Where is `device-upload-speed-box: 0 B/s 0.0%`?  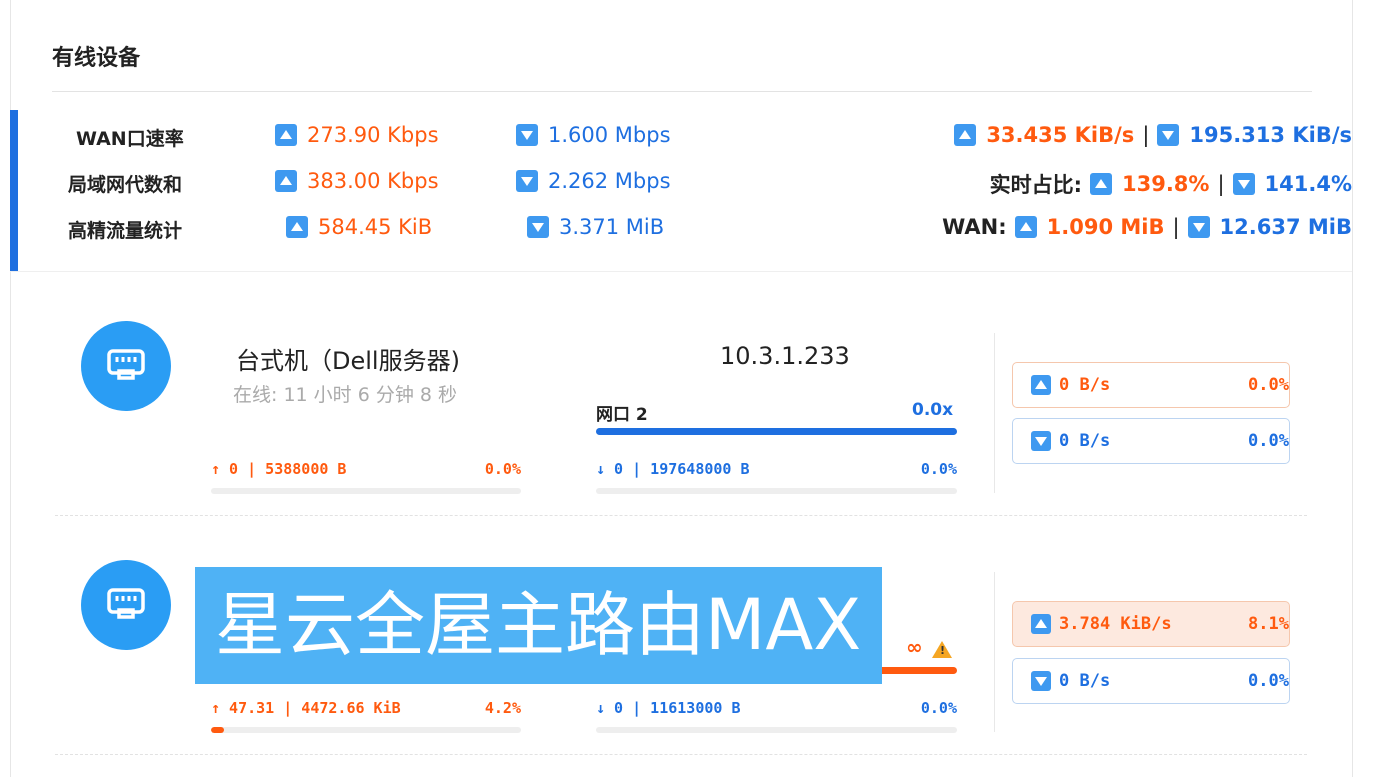 device-upload-speed-box: 0 B/s 0.0% is located at coordinates (1151, 385).